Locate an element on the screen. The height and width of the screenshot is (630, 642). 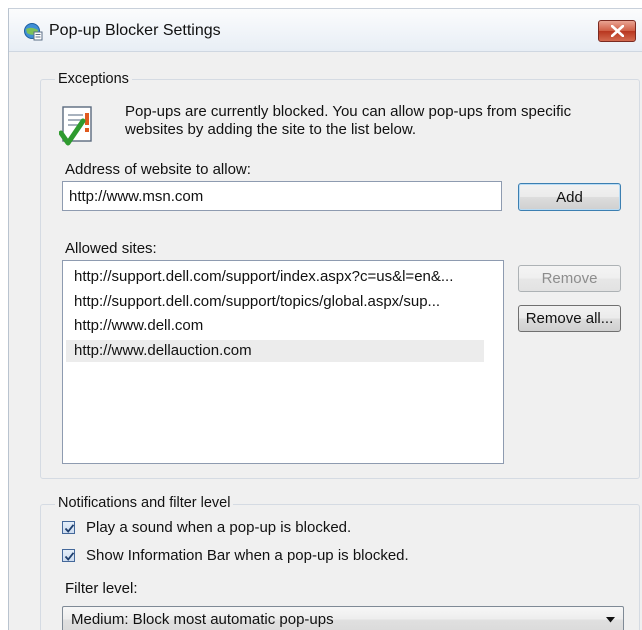
show-infobar-checkbox is located at coordinates (68, 555).